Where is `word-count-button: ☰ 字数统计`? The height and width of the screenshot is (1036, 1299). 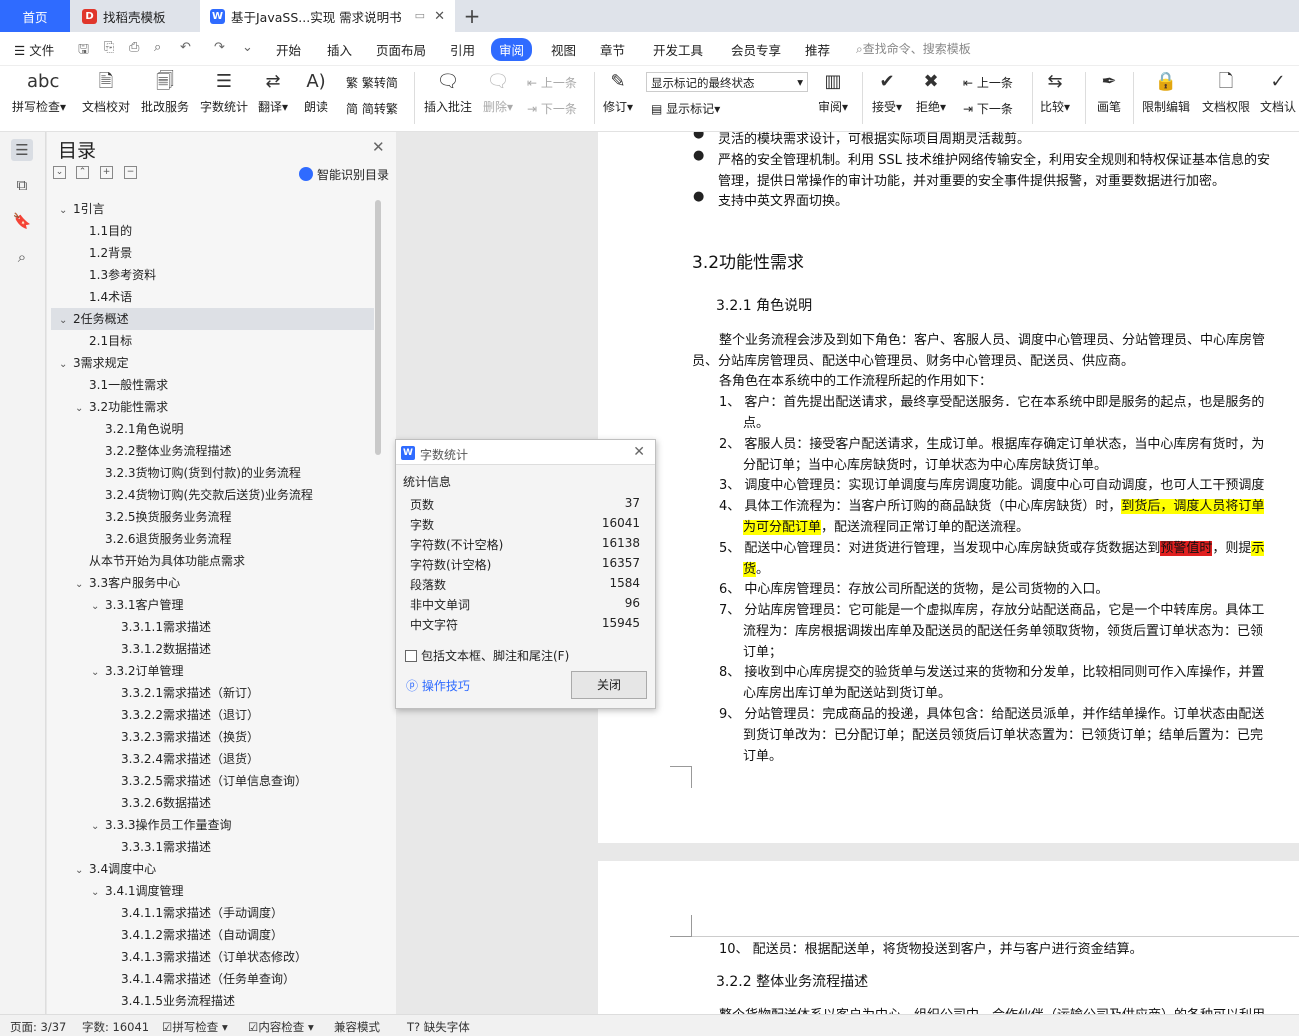 word-count-button: ☰ 字数统计 is located at coordinates (224, 92).